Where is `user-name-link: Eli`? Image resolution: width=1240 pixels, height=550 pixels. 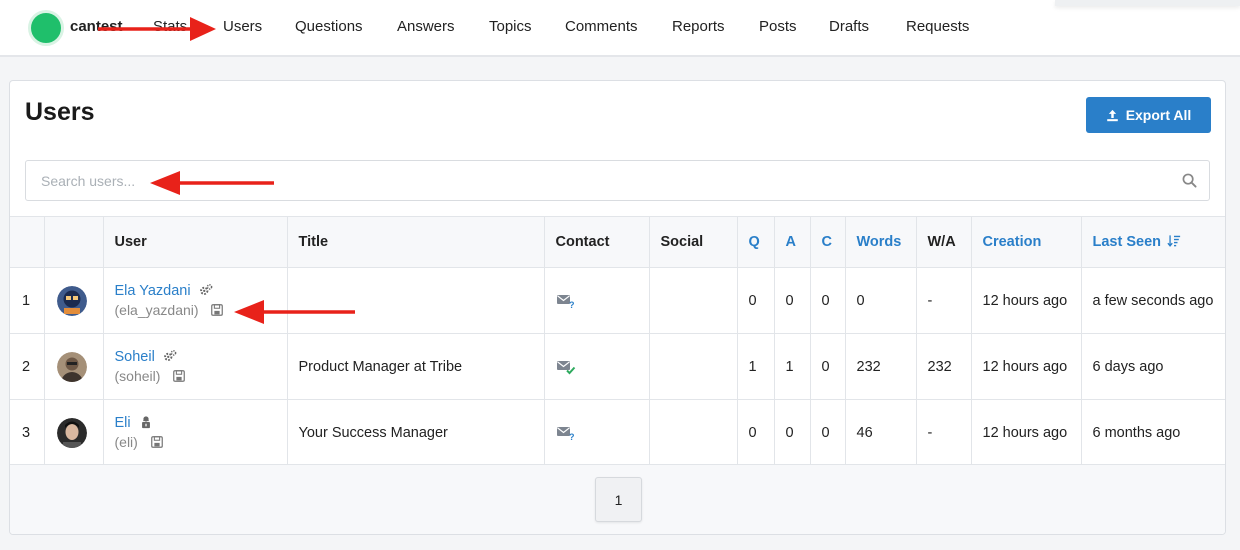
user-name-link: Eli is located at coordinates (123, 423).